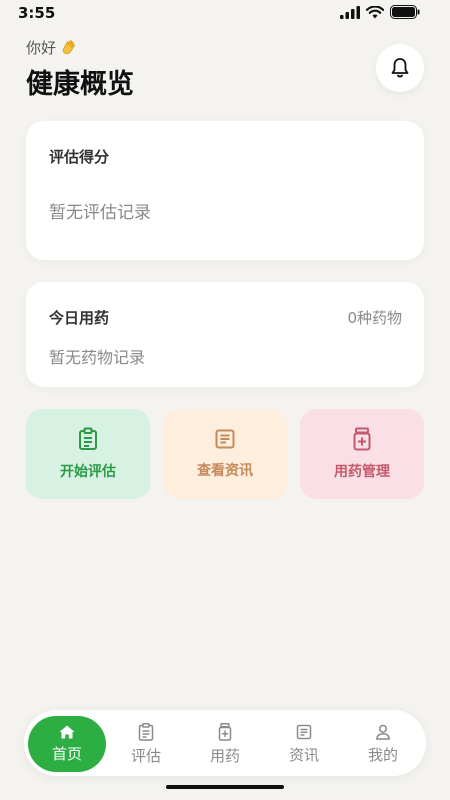  I want to click on med-empty-text: 暂无药物记录, so click(97, 357).